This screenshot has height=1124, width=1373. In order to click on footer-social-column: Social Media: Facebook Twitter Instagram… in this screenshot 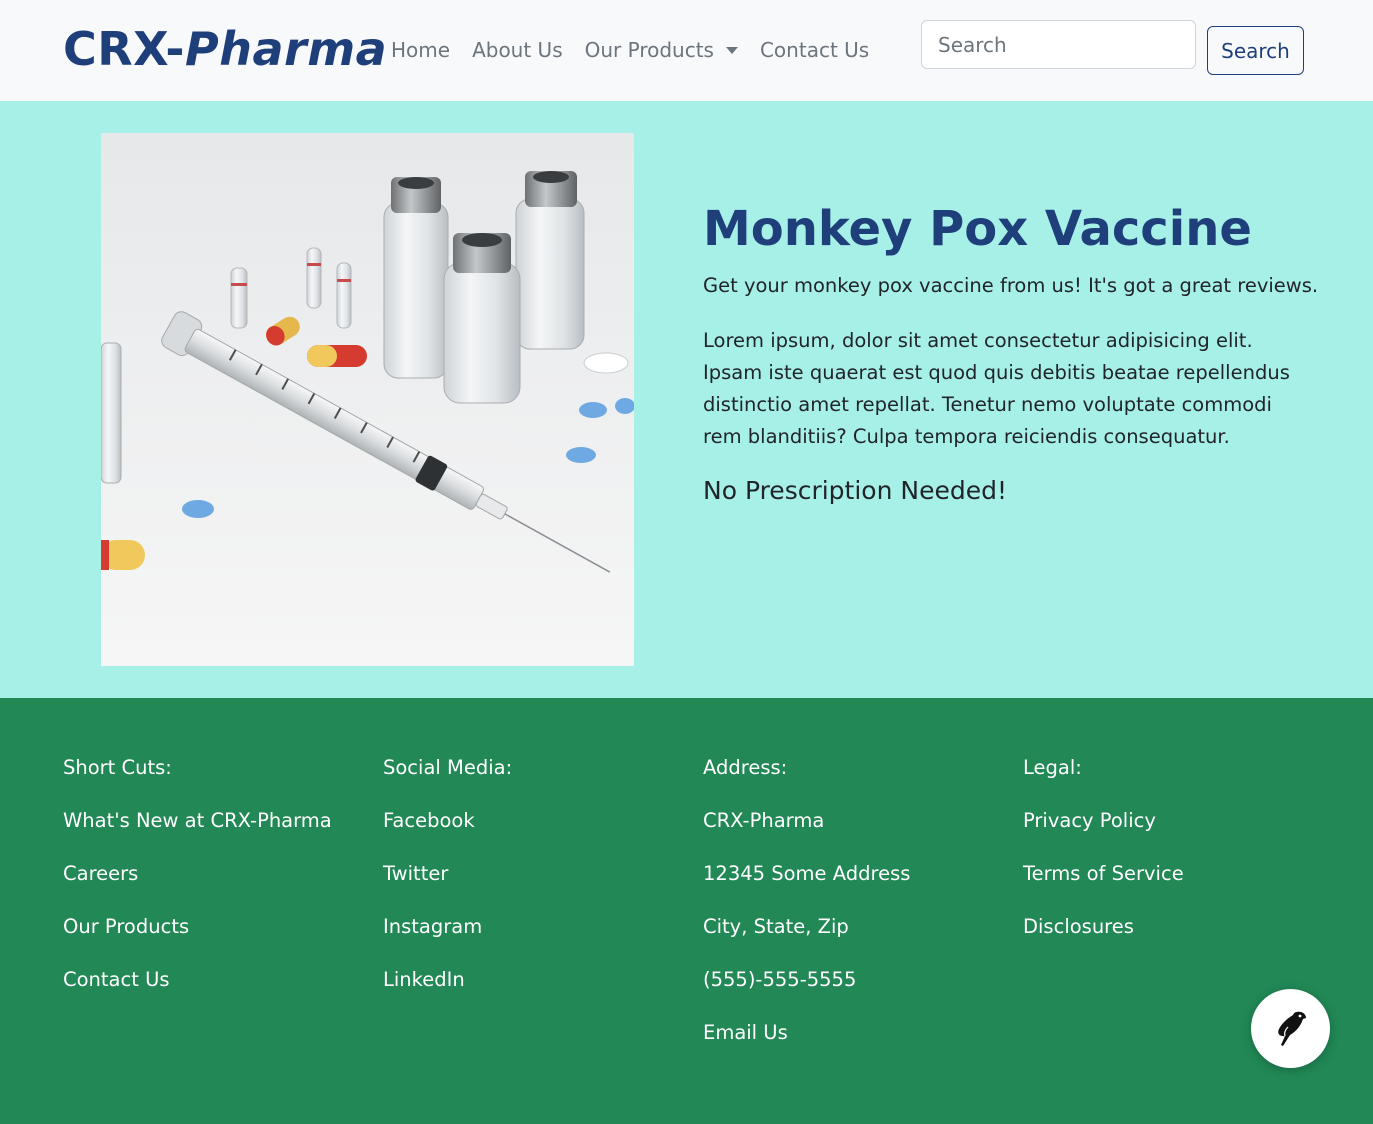, I will do `click(447, 888)`.